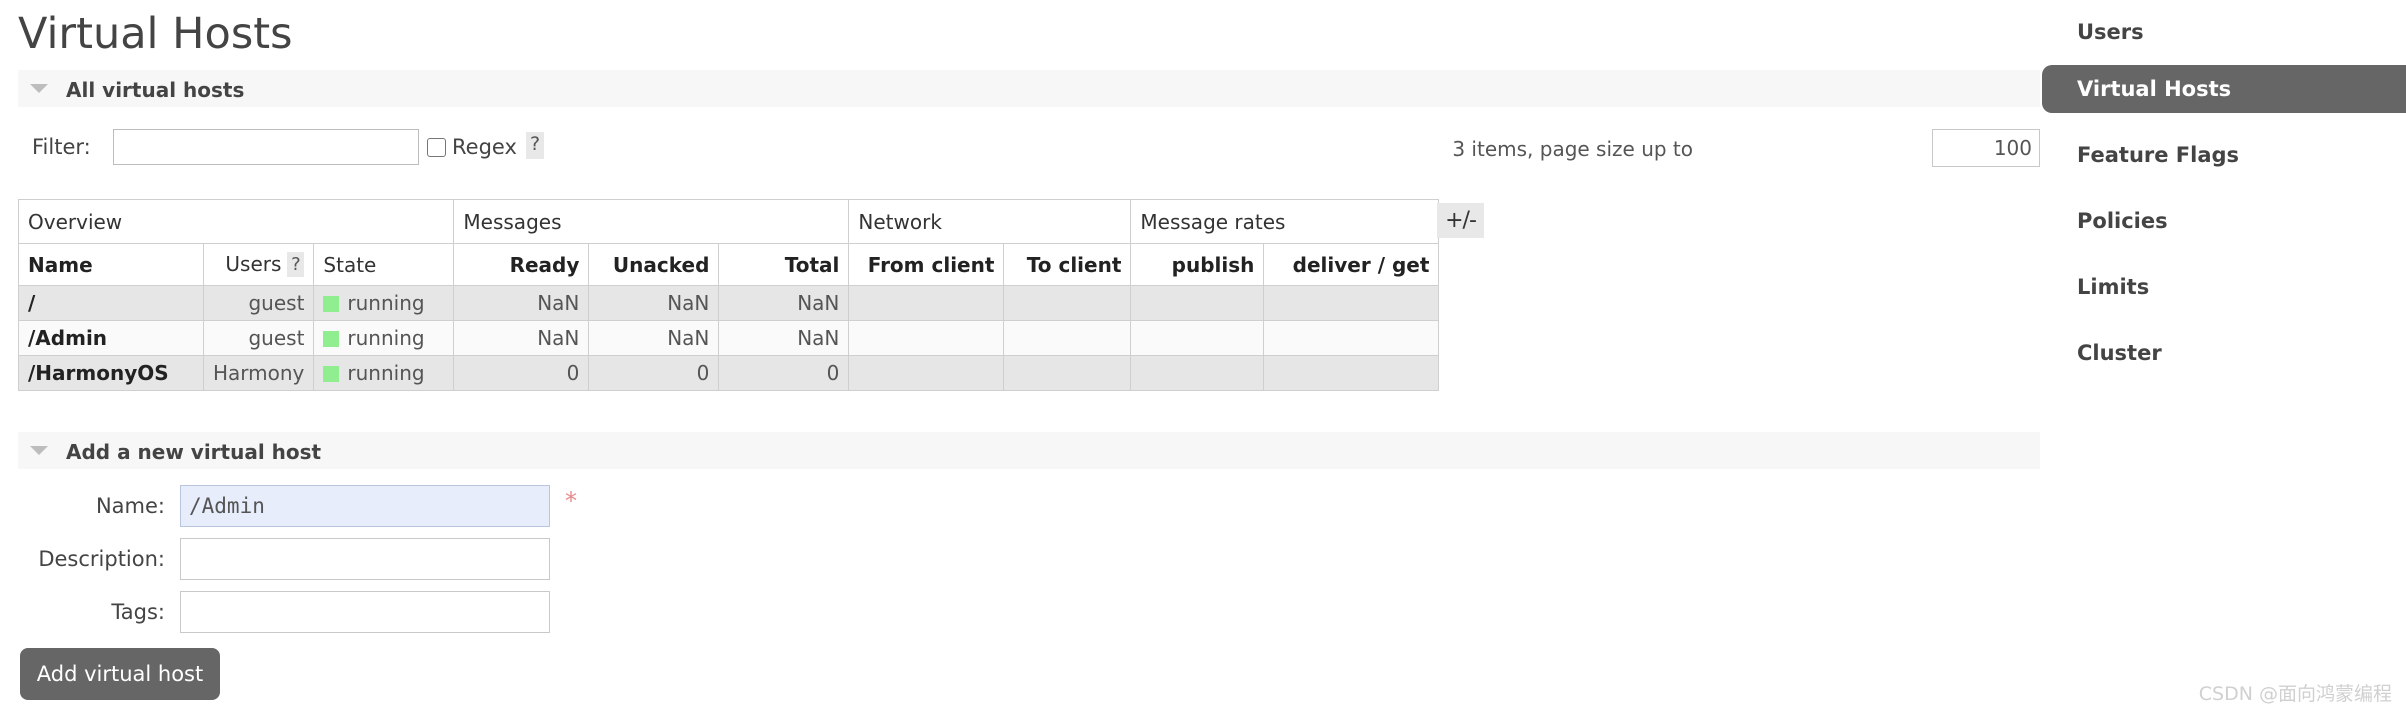 The width and height of the screenshot is (2406, 716). Describe the element at coordinates (194, 452) in the screenshot. I see `section-label-add-virtual-host: Add a new virtual host` at that location.